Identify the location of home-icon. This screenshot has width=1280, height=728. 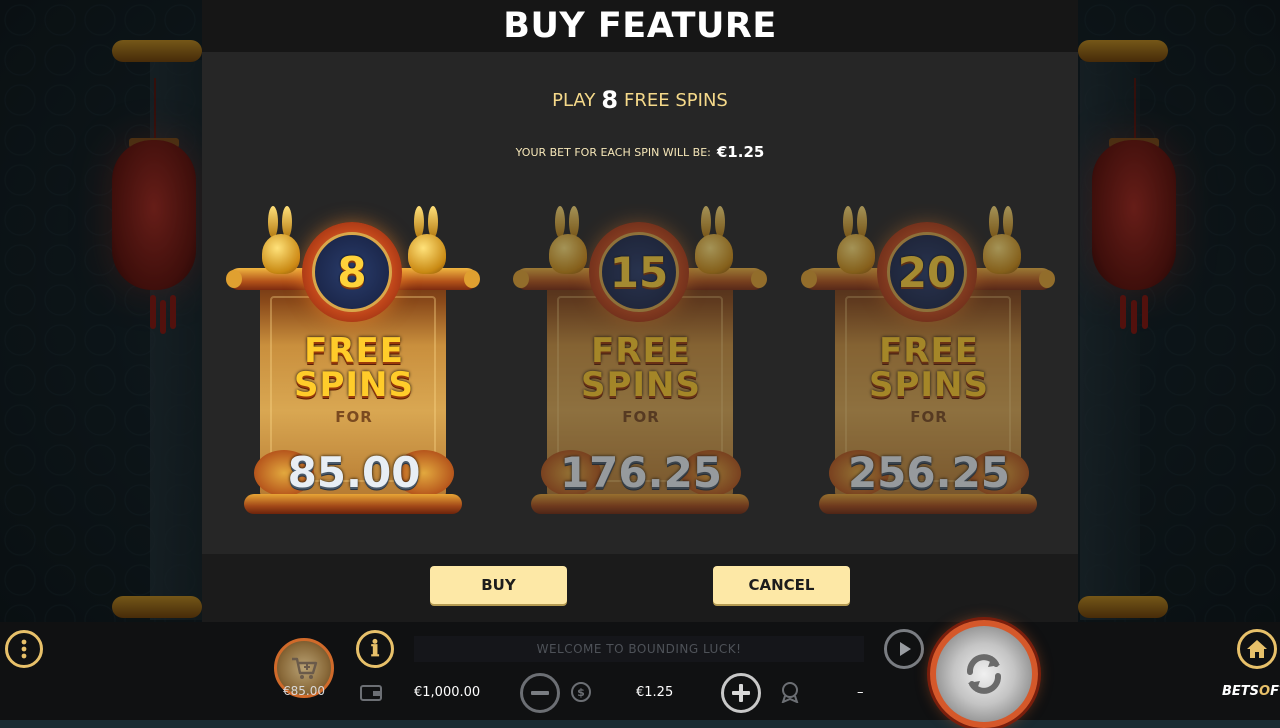
(1257, 649).